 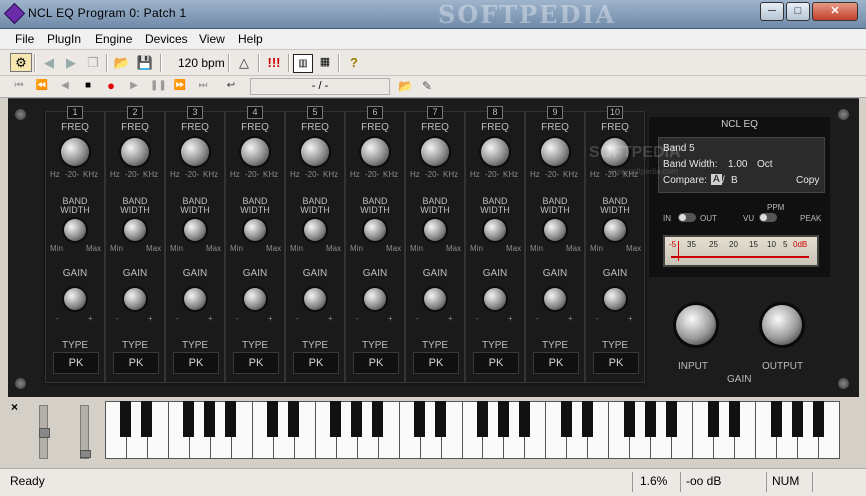 What do you see at coordinates (835, 11) in the screenshot?
I see `close-button: ✕` at bounding box center [835, 11].